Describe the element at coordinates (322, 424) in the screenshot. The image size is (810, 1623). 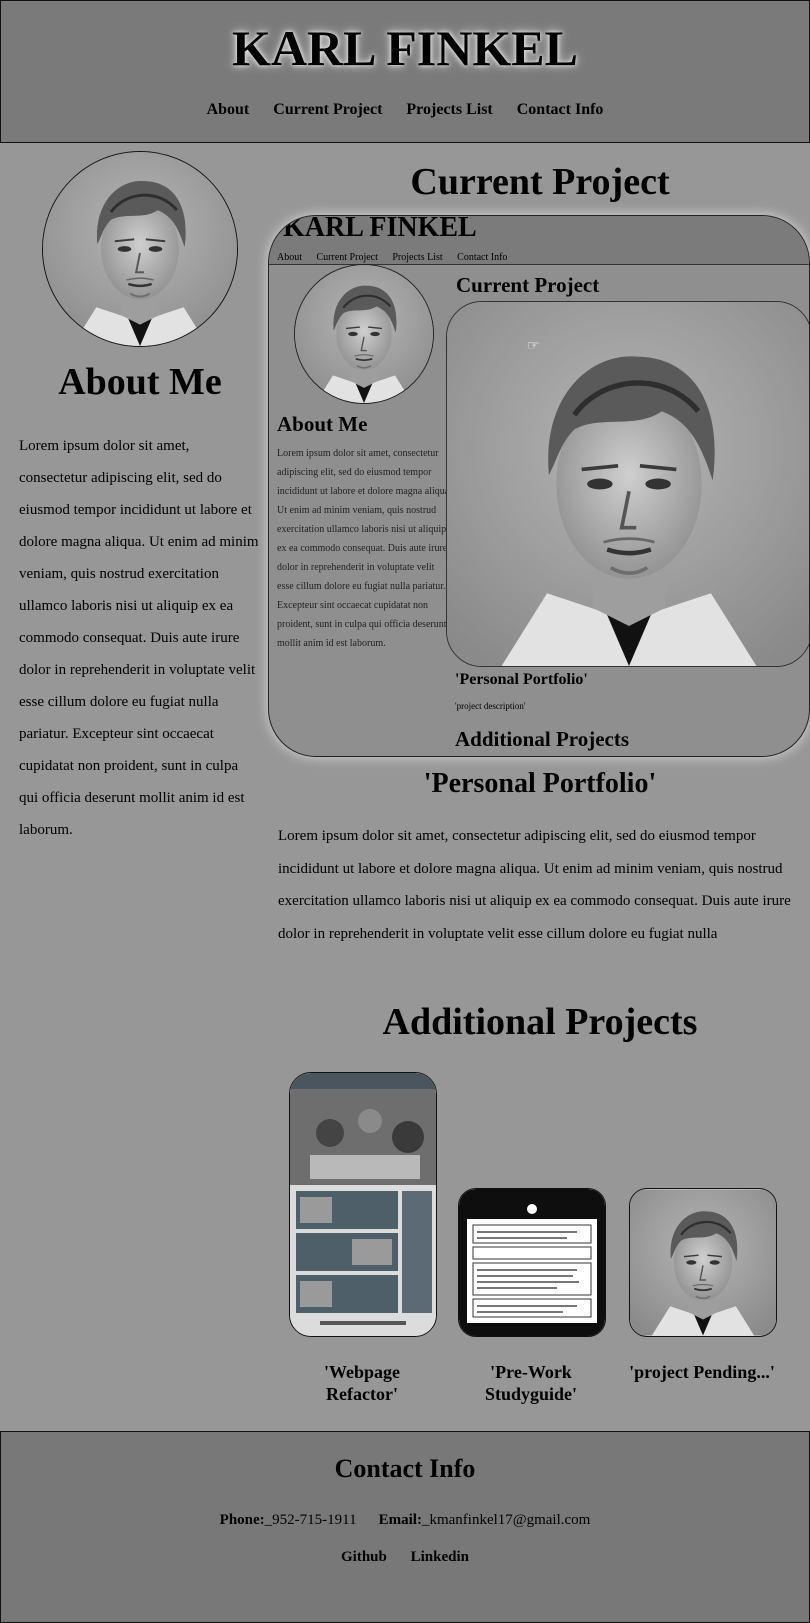
I see `preview-about-heading: About Me` at that location.